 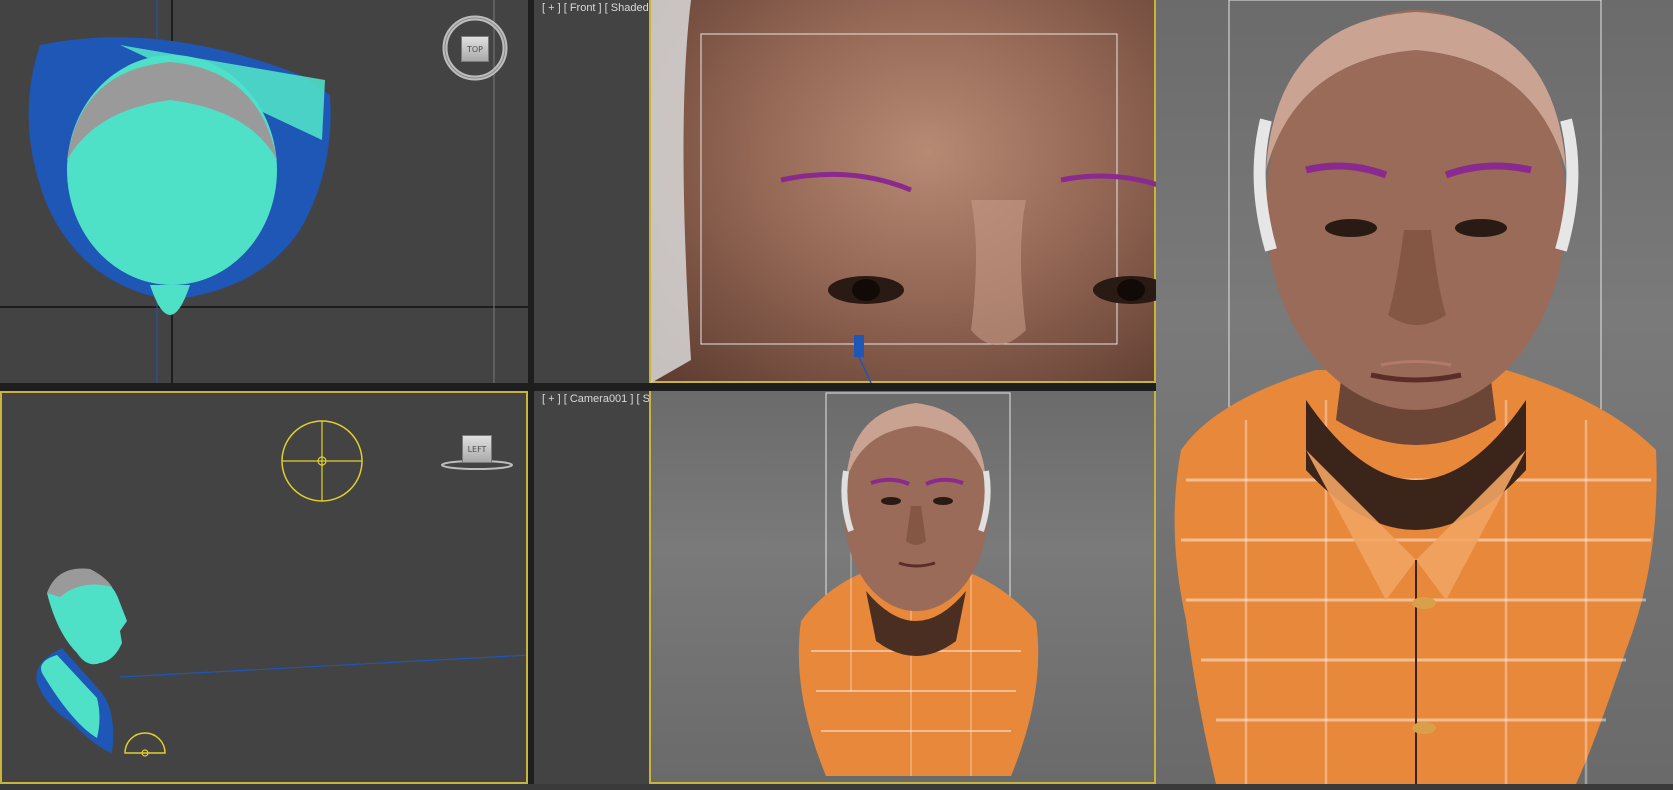 What do you see at coordinates (322, 461) in the screenshot?
I see `light-target-icon` at bounding box center [322, 461].